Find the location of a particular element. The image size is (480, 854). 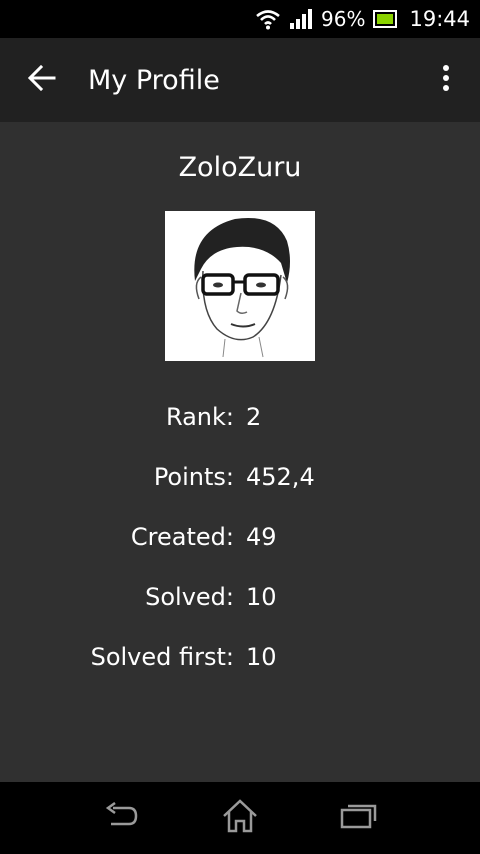

profile-username: ZoloZuru is located at coordinates (240, 167).